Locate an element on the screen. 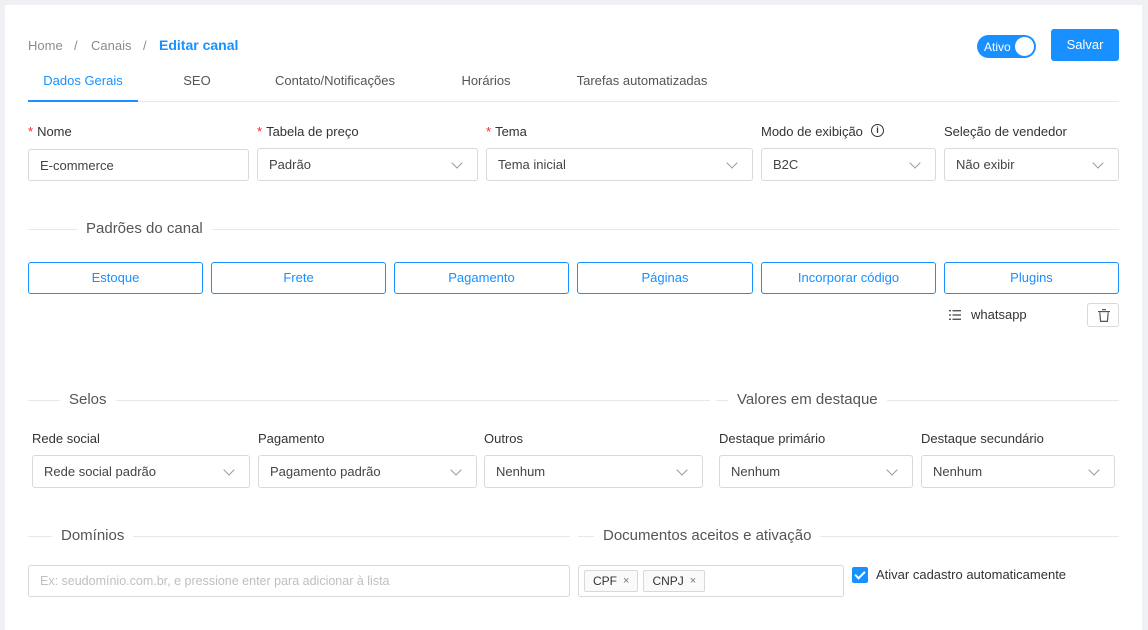 The image size is (1148, 630). name-label: * Nome is located at coordinates (50, 131).